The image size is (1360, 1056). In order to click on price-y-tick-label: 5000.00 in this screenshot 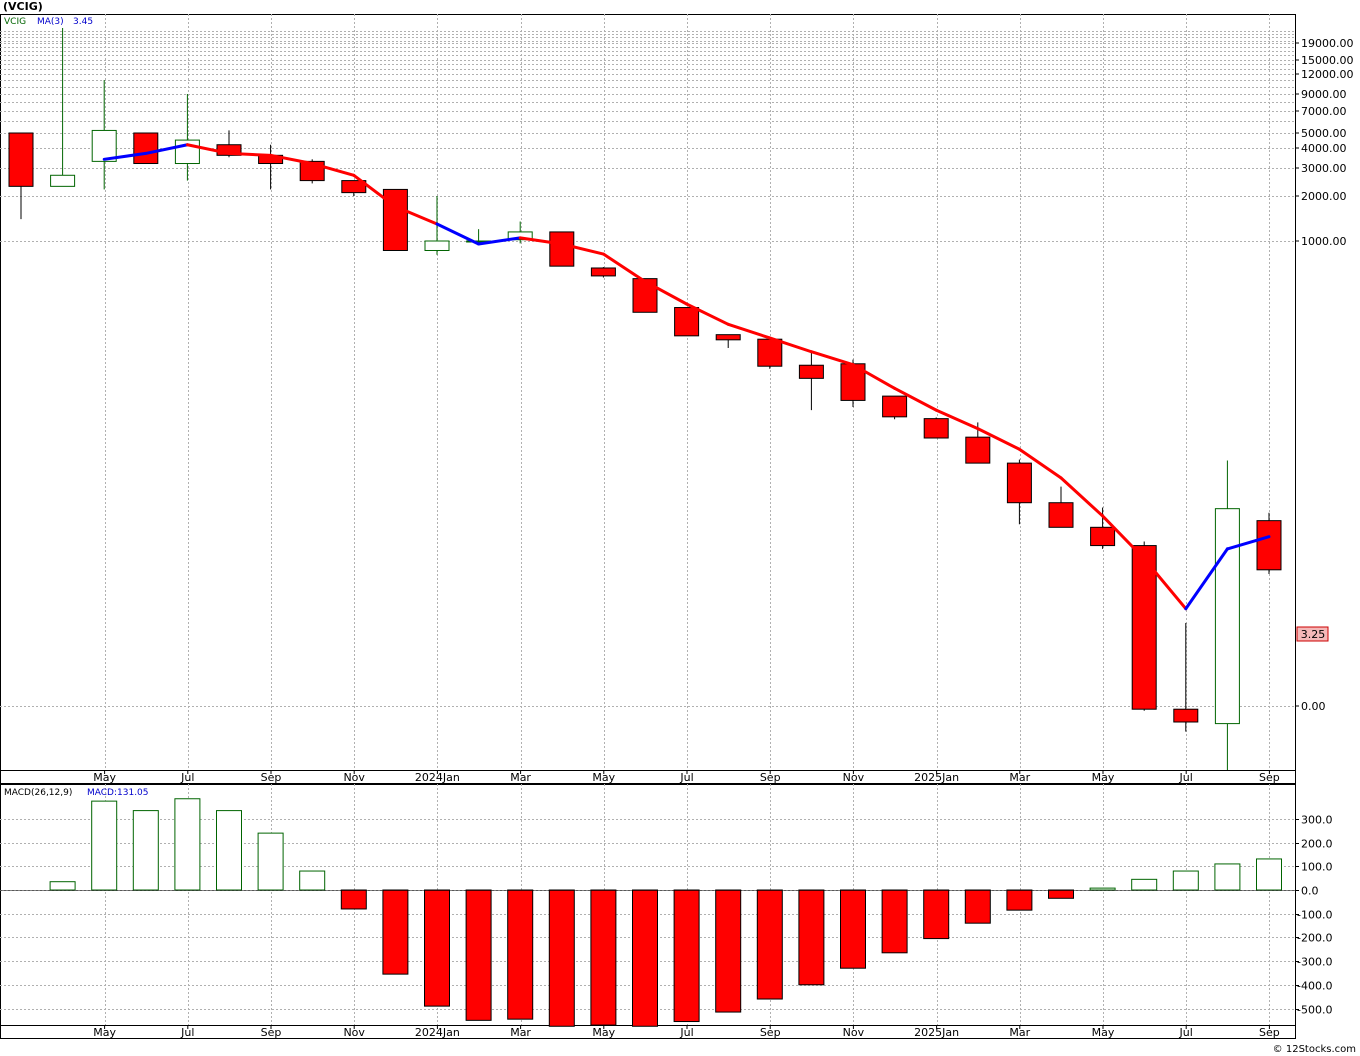, I will do `click(1324, 133)`.